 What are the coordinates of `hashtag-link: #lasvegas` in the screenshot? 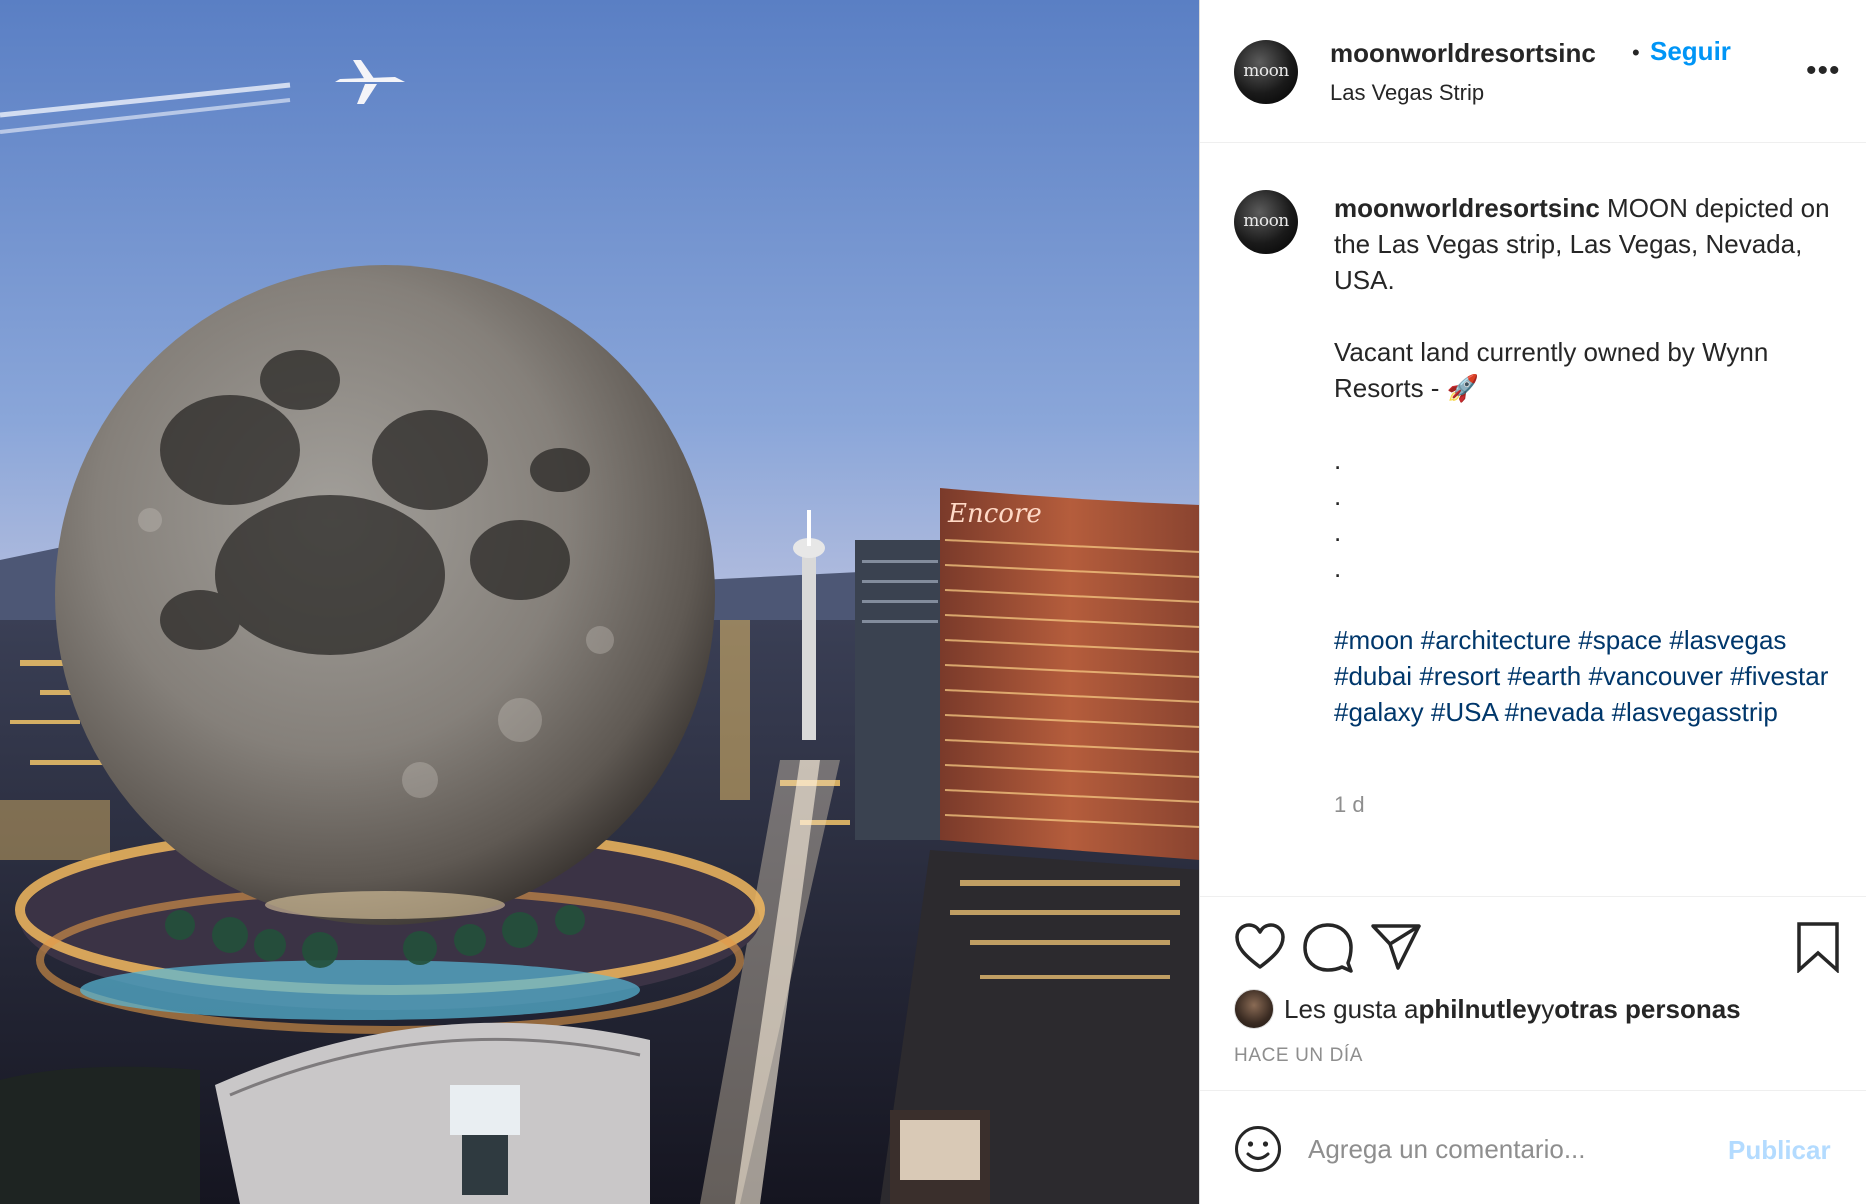 It's located at (1727, 640).